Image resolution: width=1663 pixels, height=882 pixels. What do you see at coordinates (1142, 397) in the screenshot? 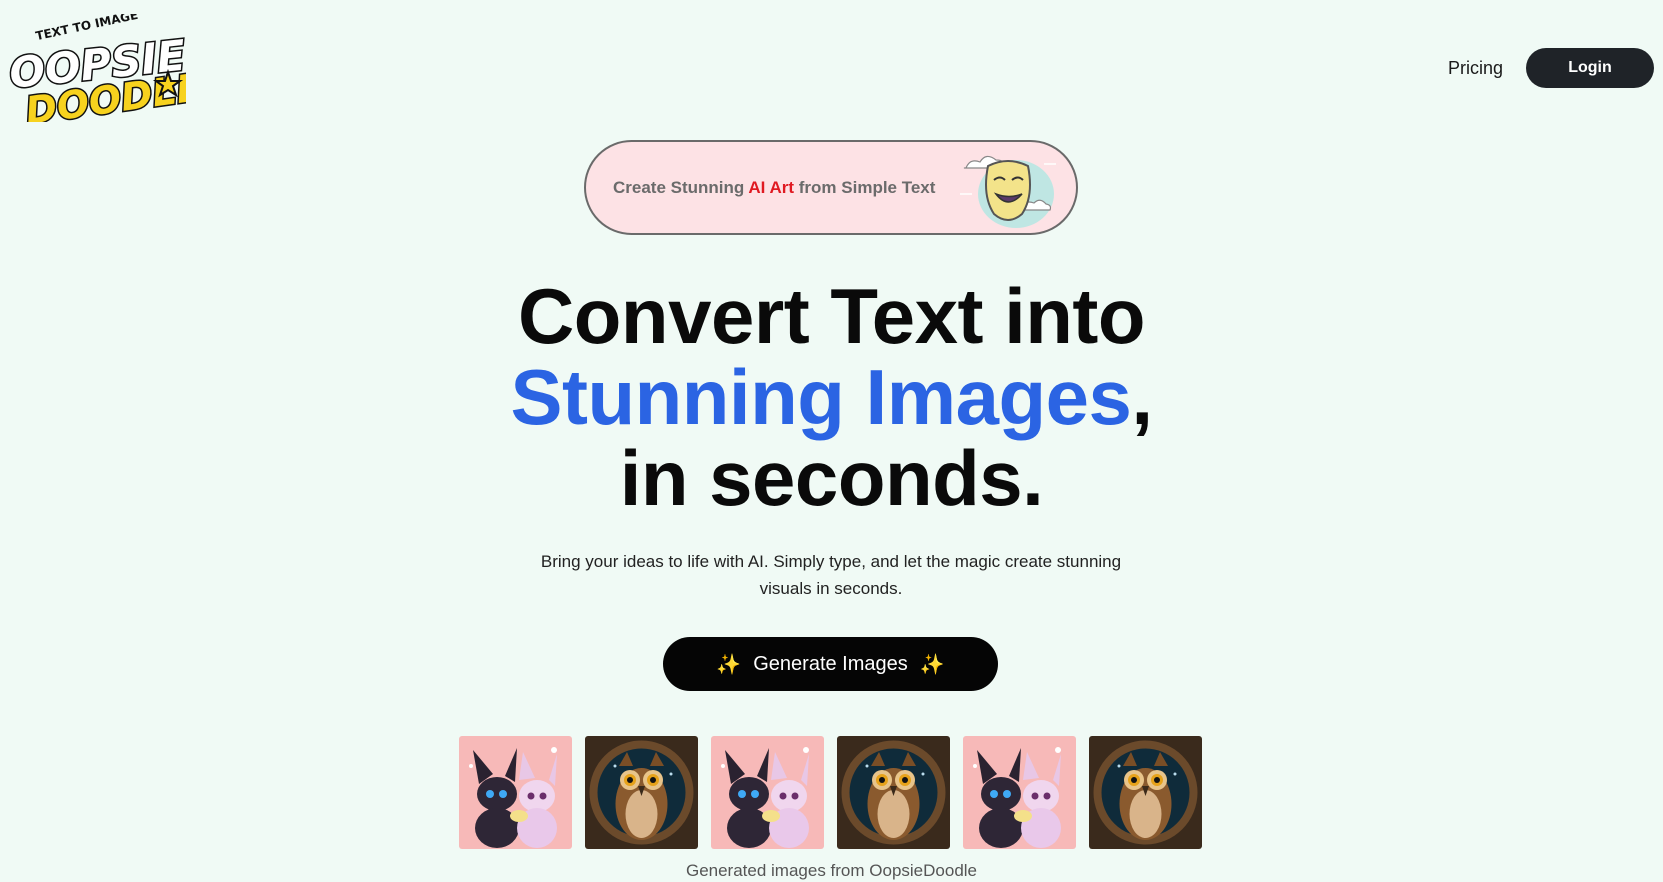
I see `hero-line-2-suffix: ,` at bounding box center [1142, 397].